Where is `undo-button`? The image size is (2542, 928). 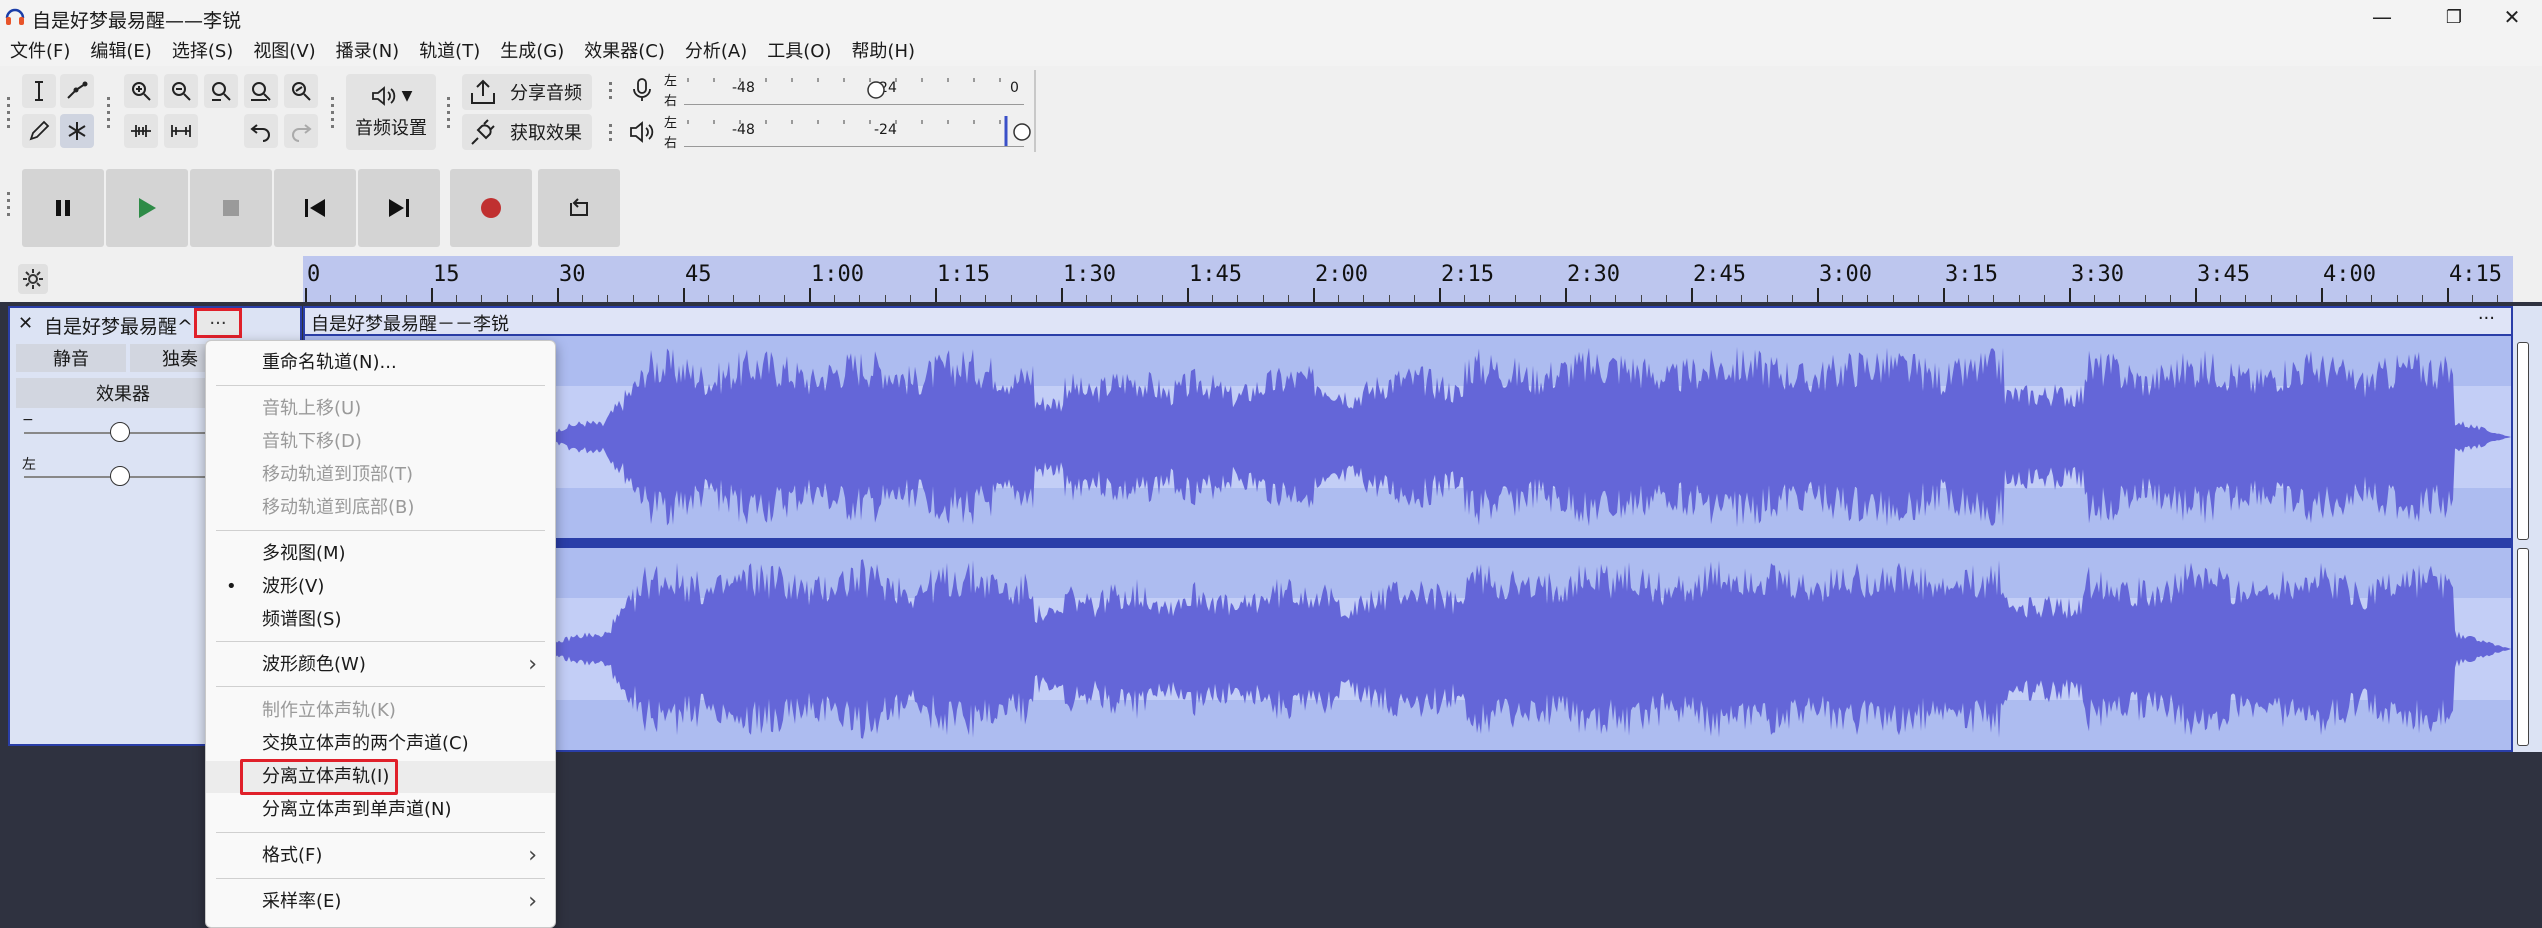
undo-button is located at coordinates (261, 131).